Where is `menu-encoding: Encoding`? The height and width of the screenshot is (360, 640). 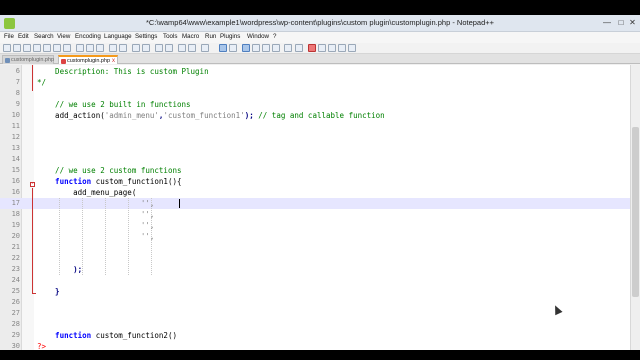
menu-encoding: Encoding is located at coordinates (88, 36).